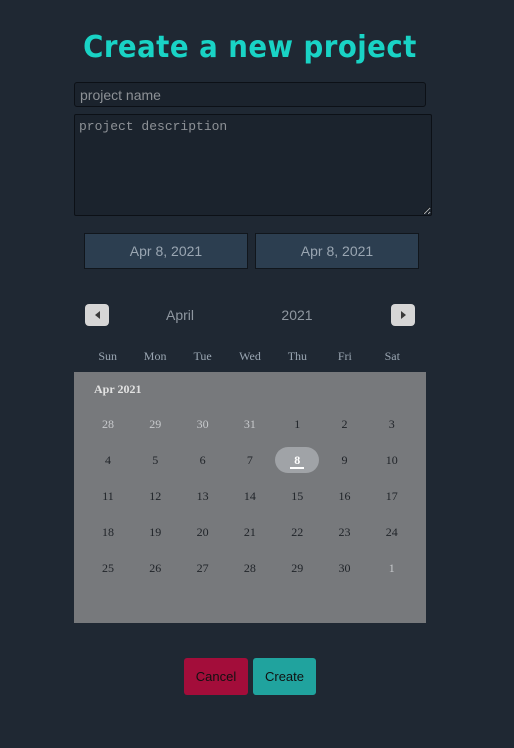  Describe the element at coordinates (297, 496) in the screenshot. I see `calendar-day: 15` at that location.